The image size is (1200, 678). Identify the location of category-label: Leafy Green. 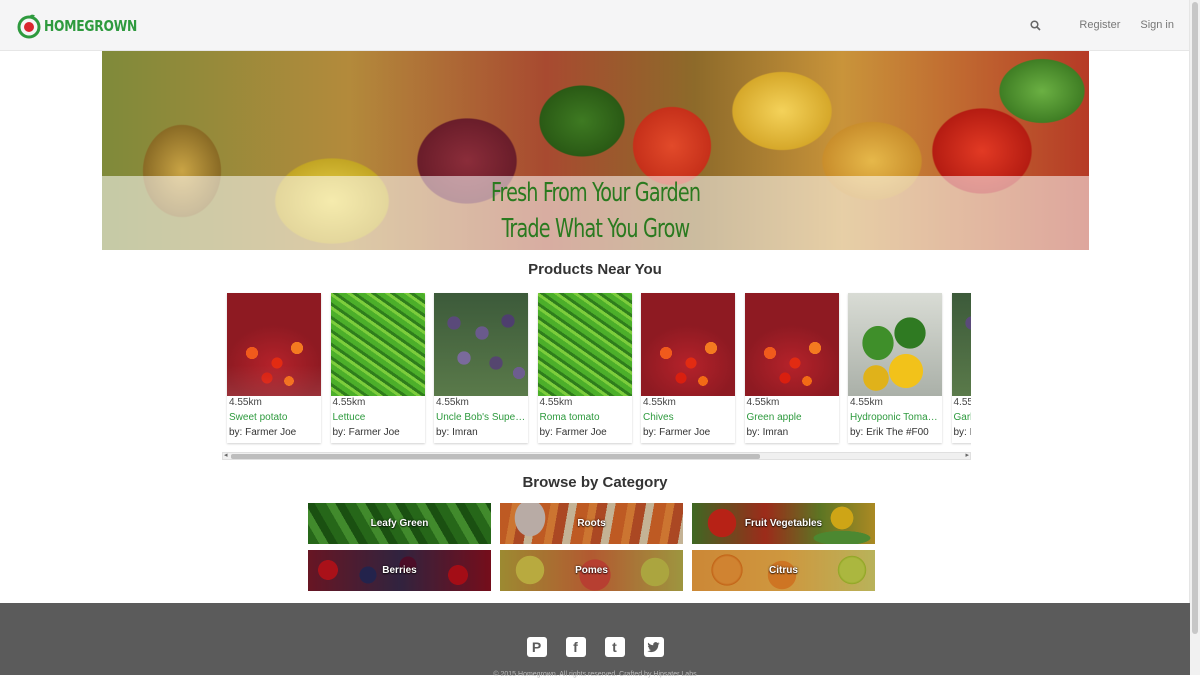
(399, 523).